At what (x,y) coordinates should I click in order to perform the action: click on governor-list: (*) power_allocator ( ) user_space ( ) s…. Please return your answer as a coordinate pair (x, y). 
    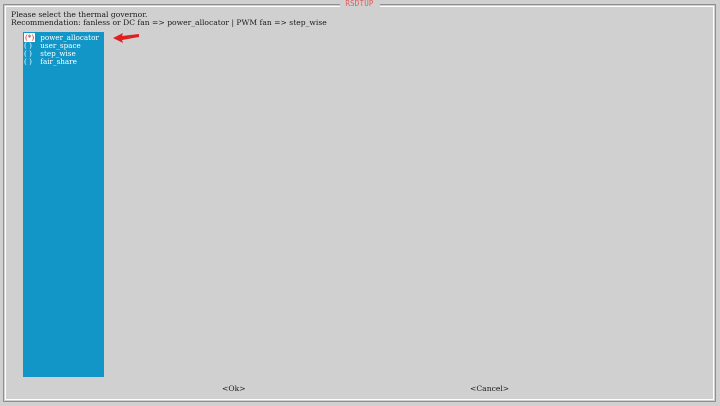
    Looking at the image, I should click on (63, 204).